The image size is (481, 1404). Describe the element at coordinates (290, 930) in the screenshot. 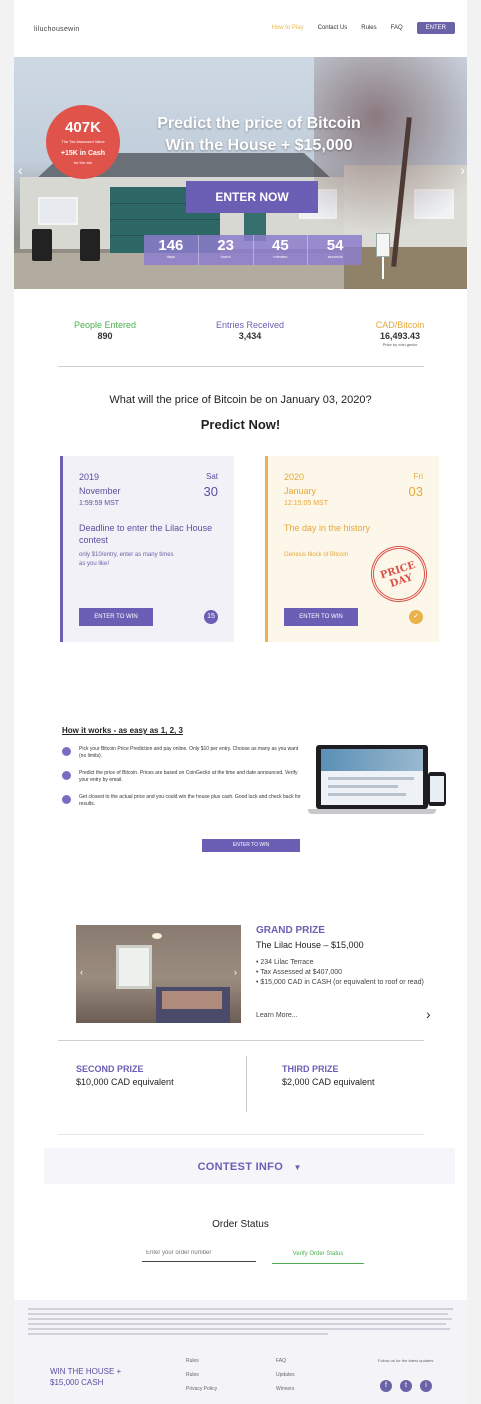

I see `grand-prize-label: GRAND PRIZE` at that location.